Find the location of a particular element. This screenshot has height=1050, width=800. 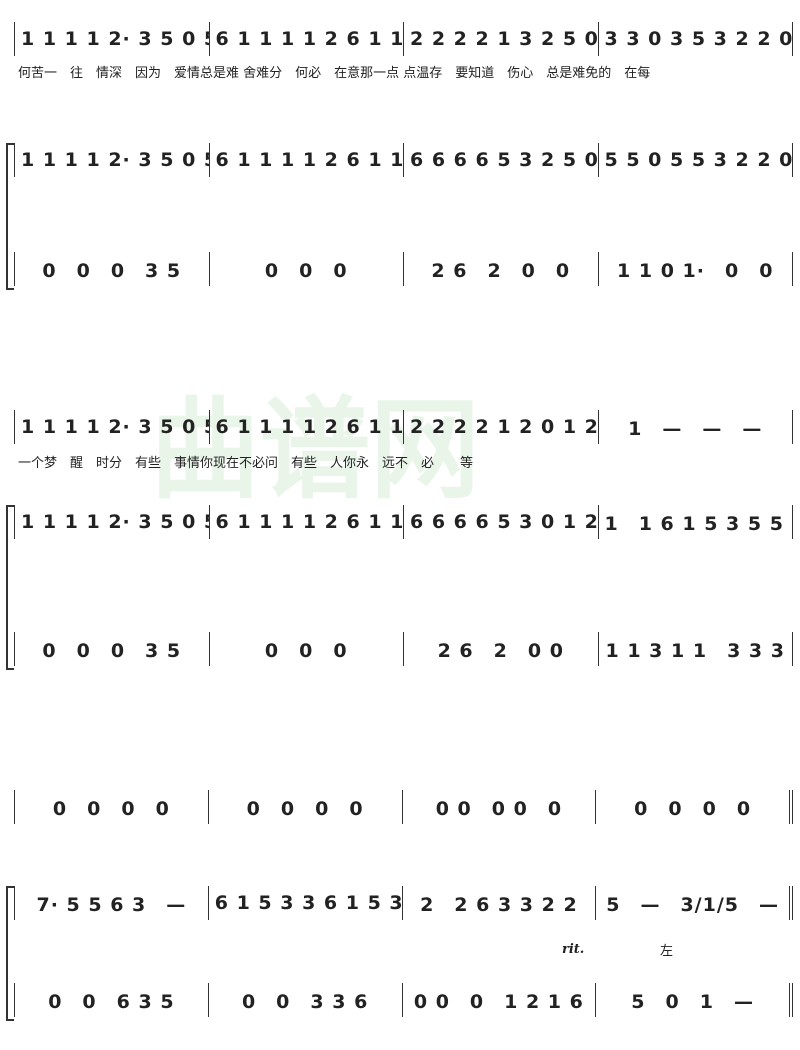

measure: 7· 5 5 6 3 — is located at coordinates (112, 903).